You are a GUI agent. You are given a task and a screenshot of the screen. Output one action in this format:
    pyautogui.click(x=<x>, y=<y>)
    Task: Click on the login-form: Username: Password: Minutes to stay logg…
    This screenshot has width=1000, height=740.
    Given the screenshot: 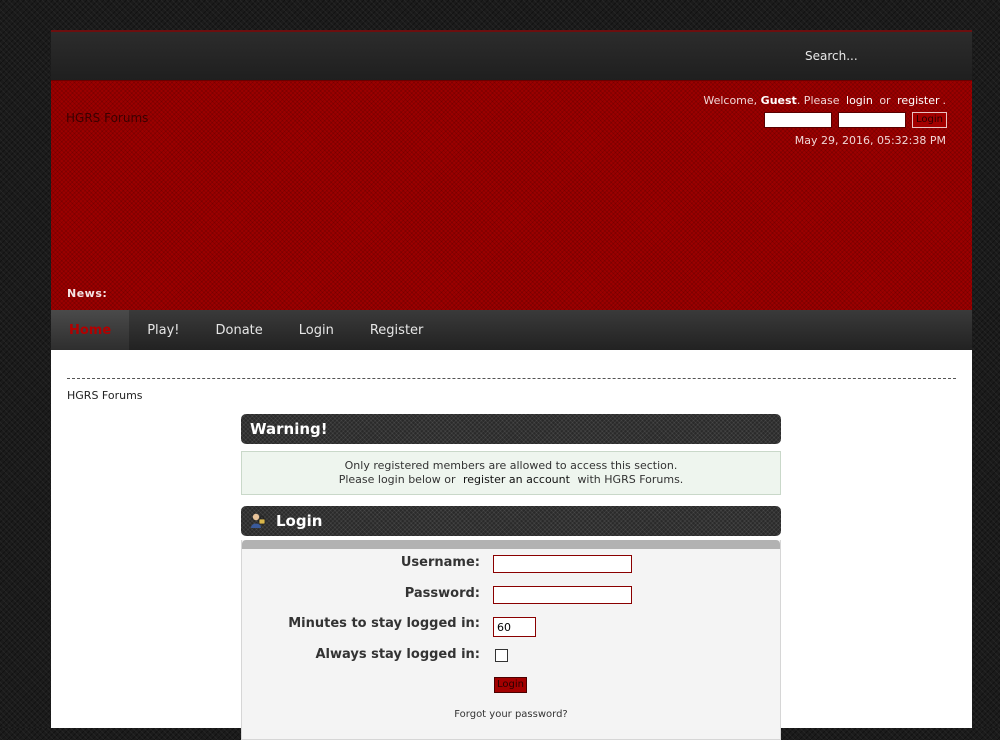 What is the action you would take?
    pyautogui.click(x=511, y=640)
    